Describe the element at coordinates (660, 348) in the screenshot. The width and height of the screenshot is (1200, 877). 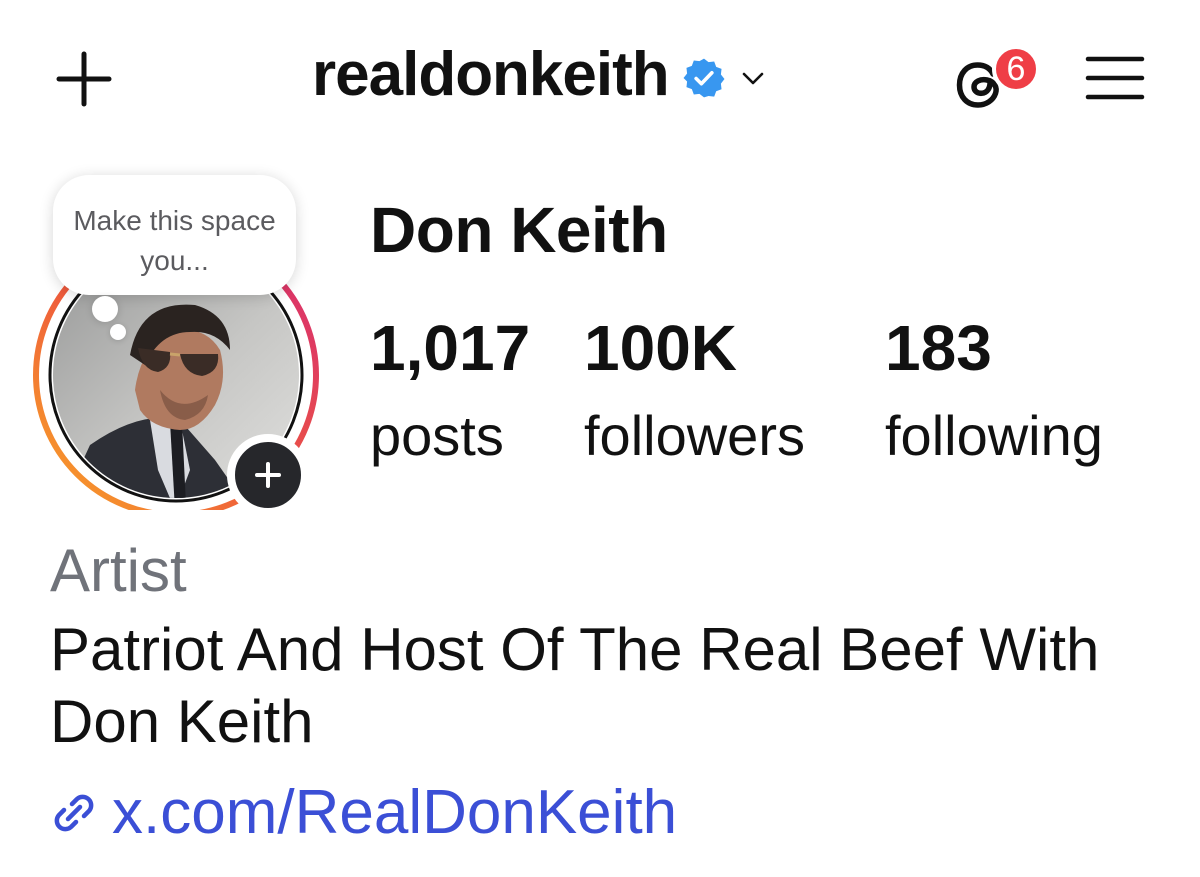
I see `followers-count: 100K` at that location.